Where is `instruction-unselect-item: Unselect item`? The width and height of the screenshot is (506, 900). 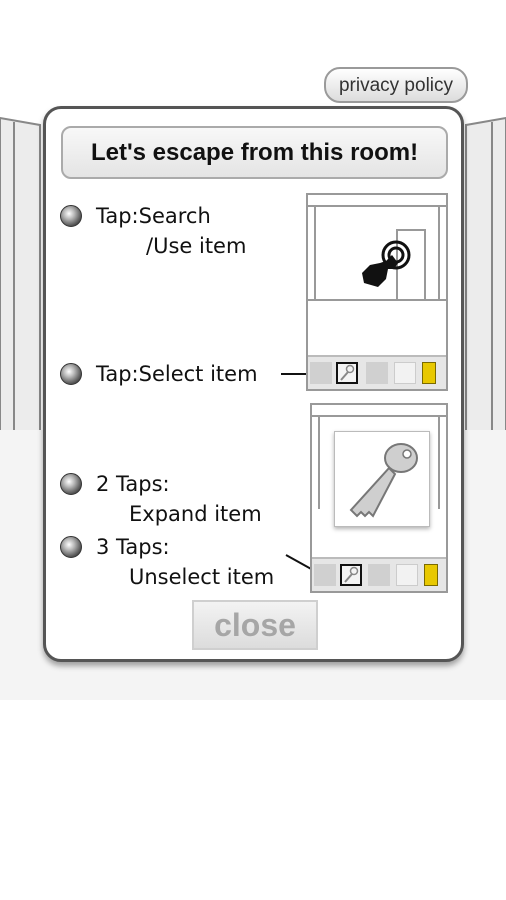
instruction-unselect-item: Unselect item is located at coordinates (202, 577).